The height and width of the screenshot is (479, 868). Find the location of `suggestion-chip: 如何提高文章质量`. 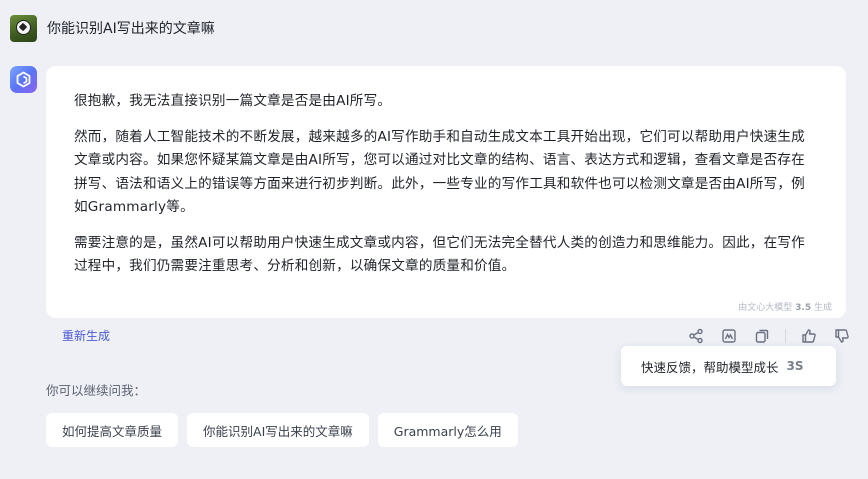

suggestion-chip: 如何提高文章质量 is located at coordinates (112, 430).